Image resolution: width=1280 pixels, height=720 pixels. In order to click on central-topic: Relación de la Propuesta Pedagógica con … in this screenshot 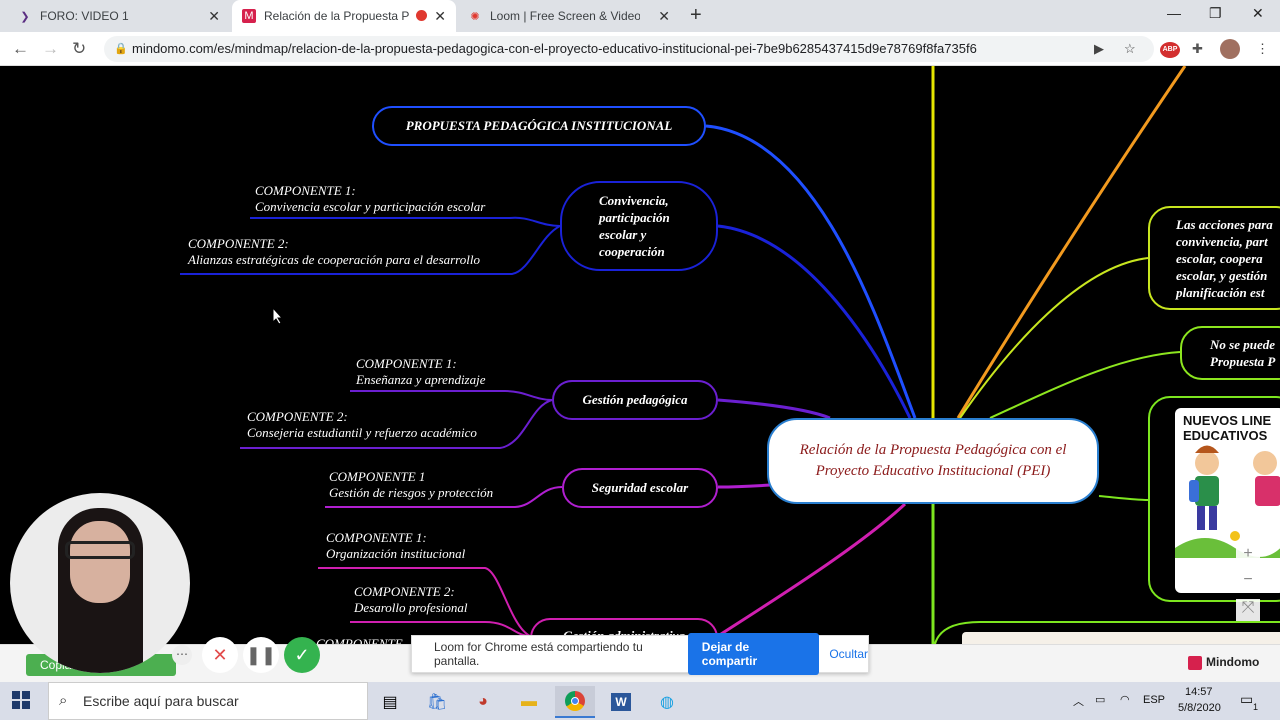, I will do `click(933, 461)`.